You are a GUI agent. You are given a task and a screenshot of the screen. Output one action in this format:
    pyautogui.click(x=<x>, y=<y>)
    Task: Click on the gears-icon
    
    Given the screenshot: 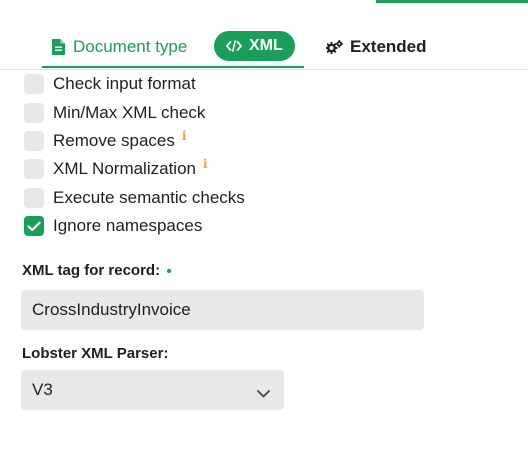 What is the action you would take?
    pyautogui.click(x=334, y=47)
    